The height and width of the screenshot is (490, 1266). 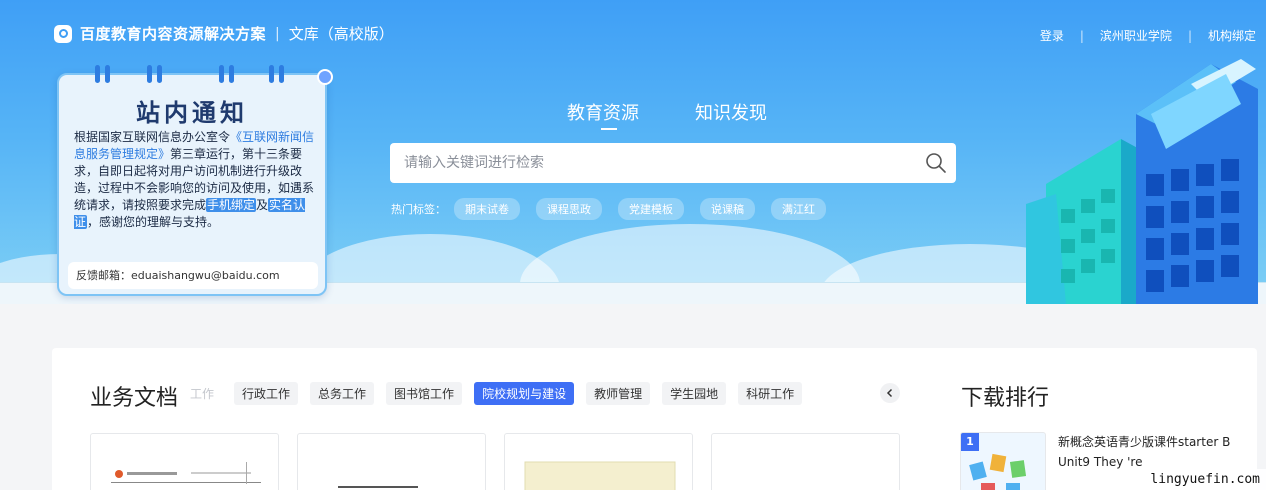 I want to click on category-tab: 行政工作, so click(x=266, y=393).